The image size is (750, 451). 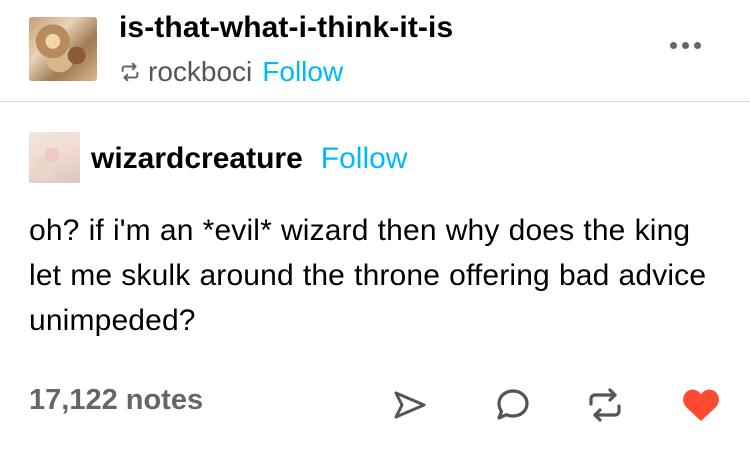 What do you see at coordinates (197, 159) in the screenshot?
I see `author-name: wizardcreature` at bounding box center [197, 159].